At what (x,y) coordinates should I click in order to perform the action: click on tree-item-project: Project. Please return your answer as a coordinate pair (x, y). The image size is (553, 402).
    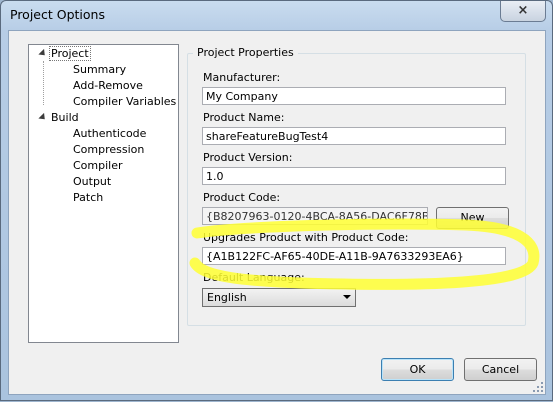
    Looking at the image, I should click on (64, 54).